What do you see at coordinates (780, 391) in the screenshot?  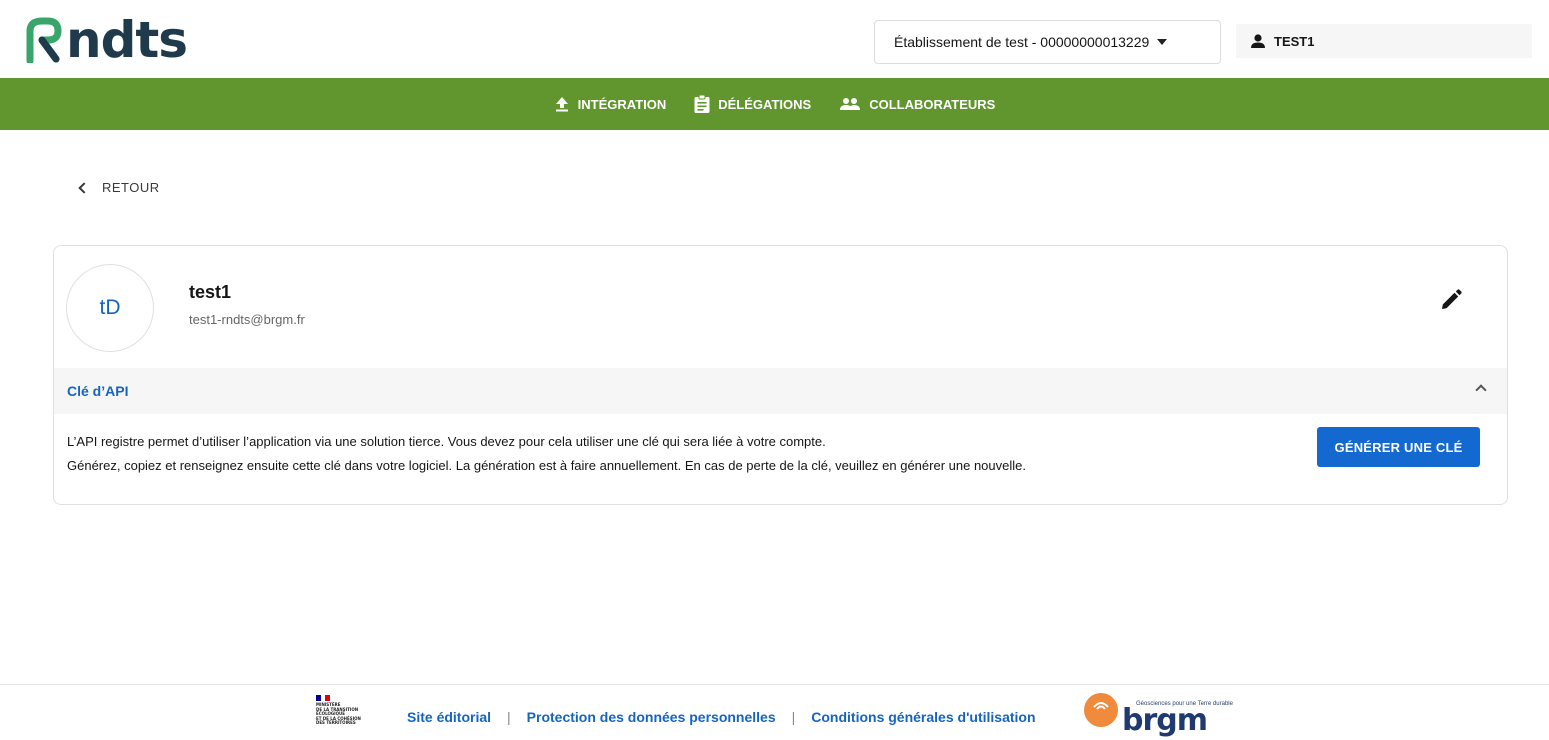 I see `api-key-accordion-header: Clé d’API` at bounding box center [780, 391].